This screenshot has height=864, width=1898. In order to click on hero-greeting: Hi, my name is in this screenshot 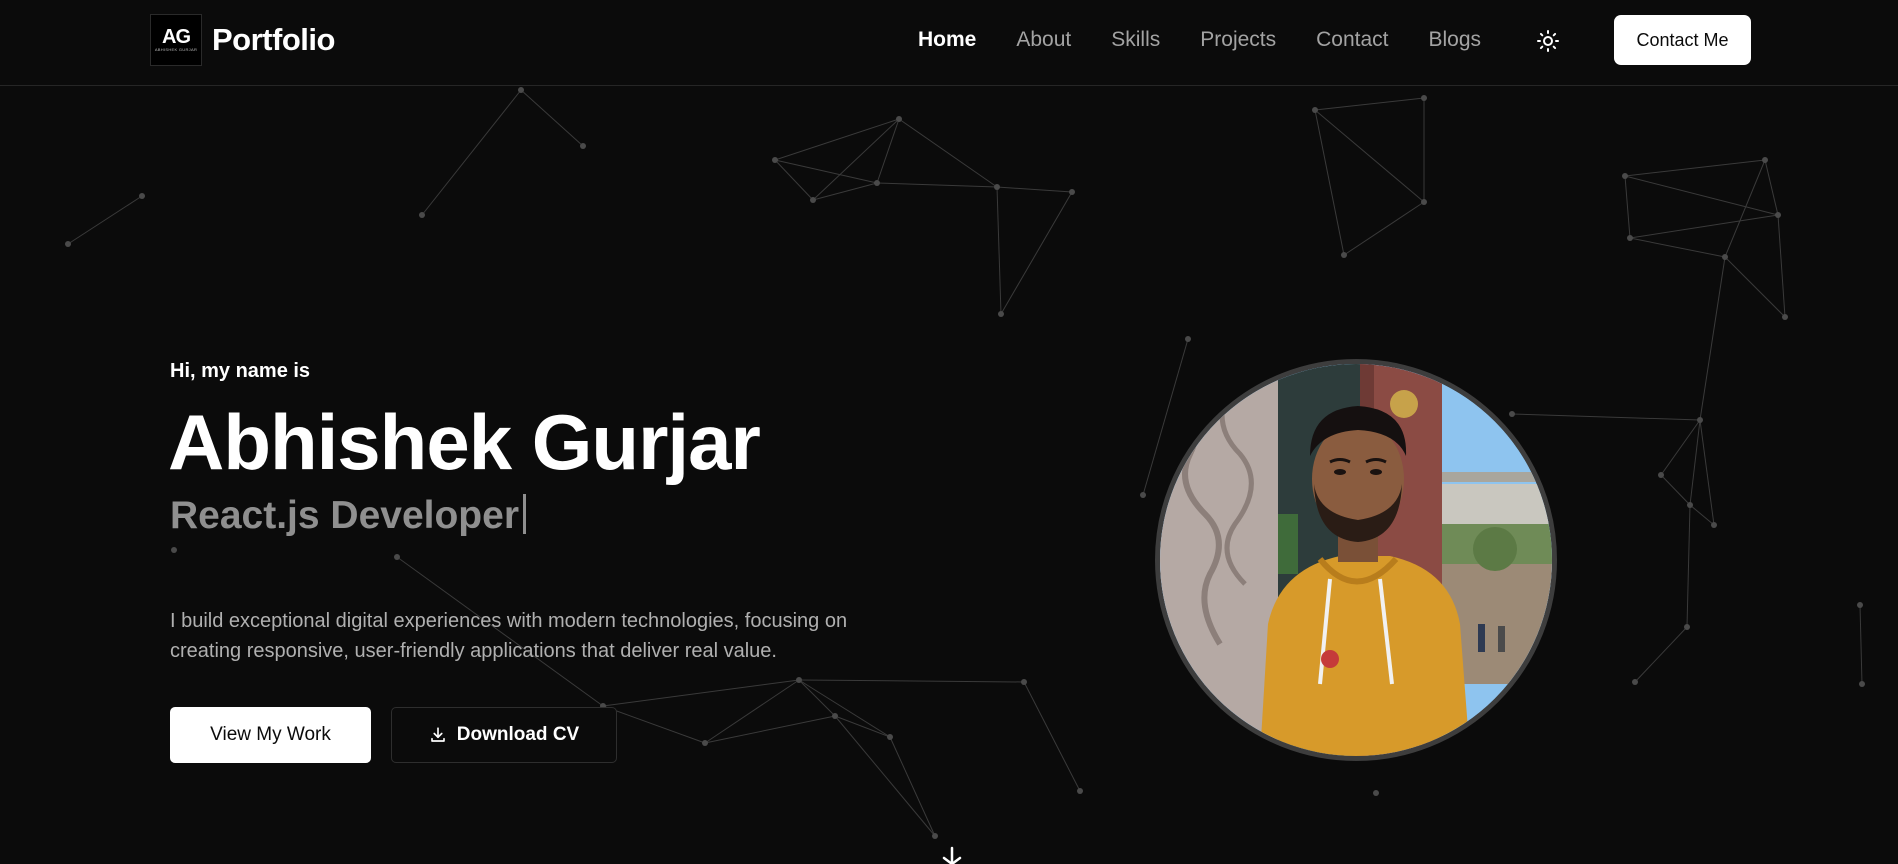, I will do `click(240, 371)`.